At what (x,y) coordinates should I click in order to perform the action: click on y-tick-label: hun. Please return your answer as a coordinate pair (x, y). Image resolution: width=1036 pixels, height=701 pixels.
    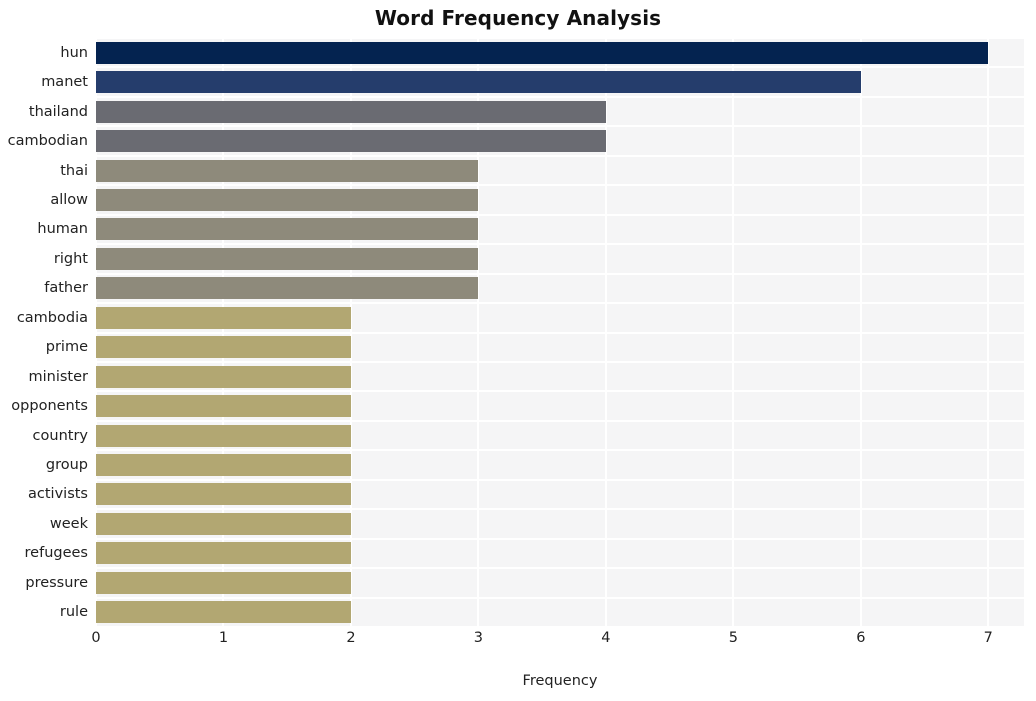
    Looking at the image, I should click on (74, 52).